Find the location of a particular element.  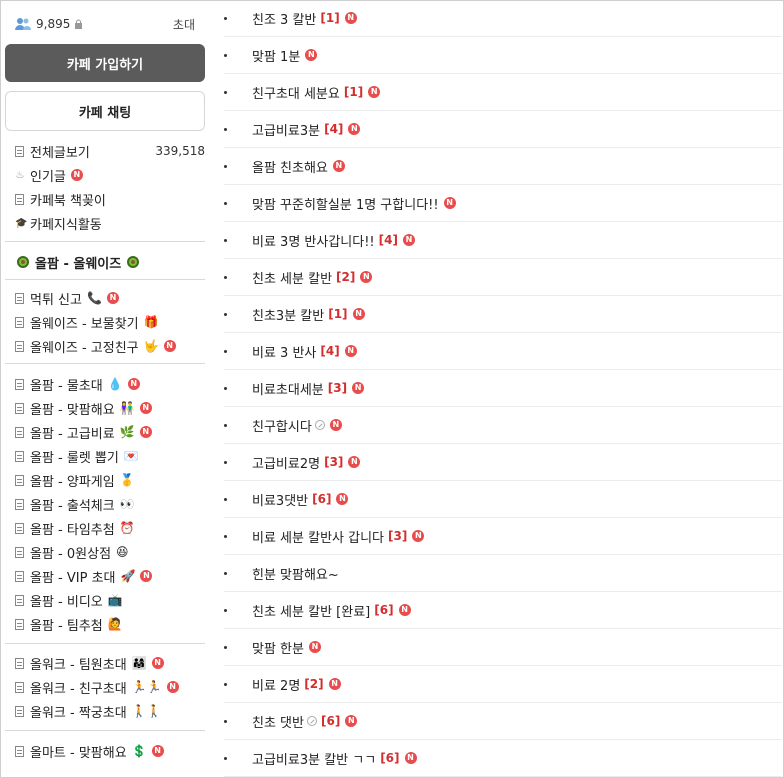

post-title-link: 친초 댓반 is located at coordinates (278, 721).